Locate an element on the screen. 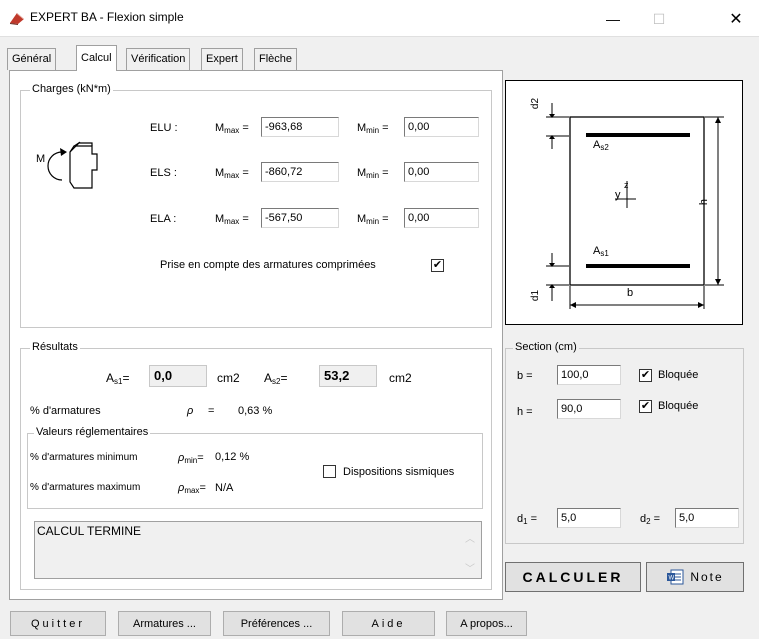 The height and width of the screenshot is (639, 759). ela-mmin-input: 0,00 is located at coordinates (441, 218).